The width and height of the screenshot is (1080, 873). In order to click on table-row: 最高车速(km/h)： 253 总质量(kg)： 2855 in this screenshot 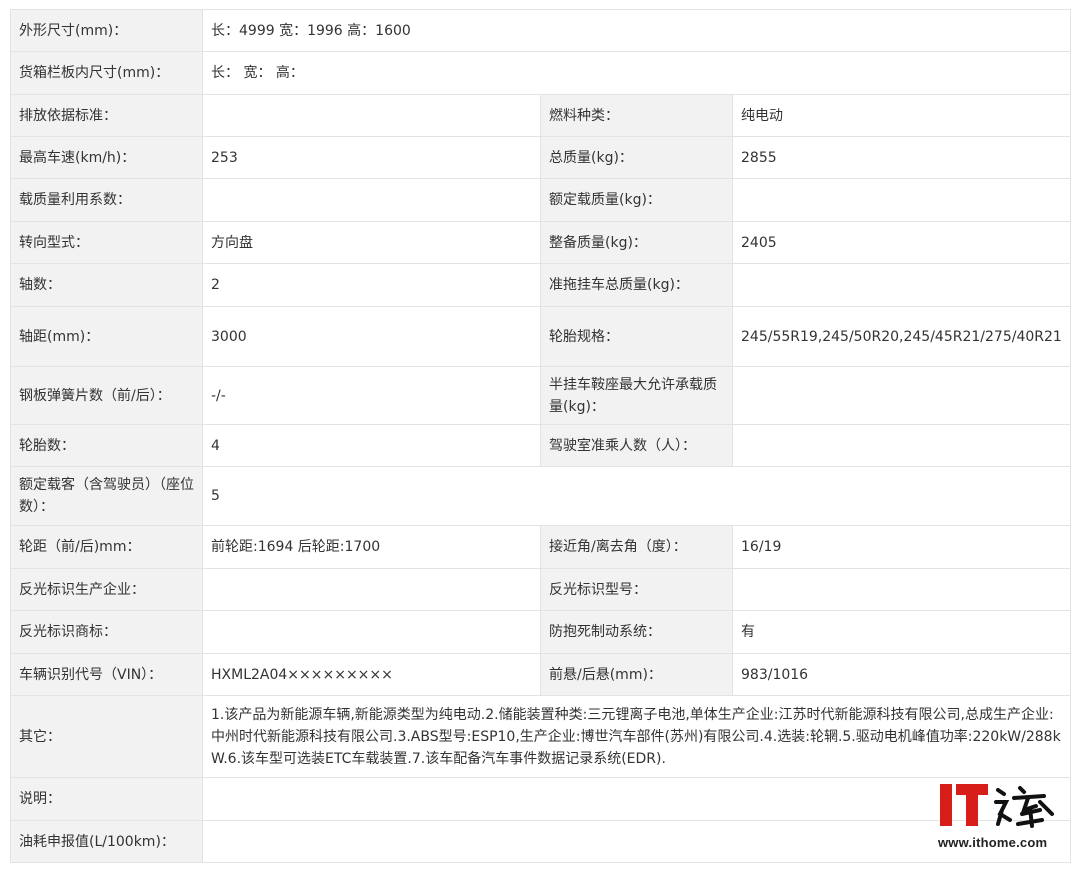, I will do `click(540, 157)`.